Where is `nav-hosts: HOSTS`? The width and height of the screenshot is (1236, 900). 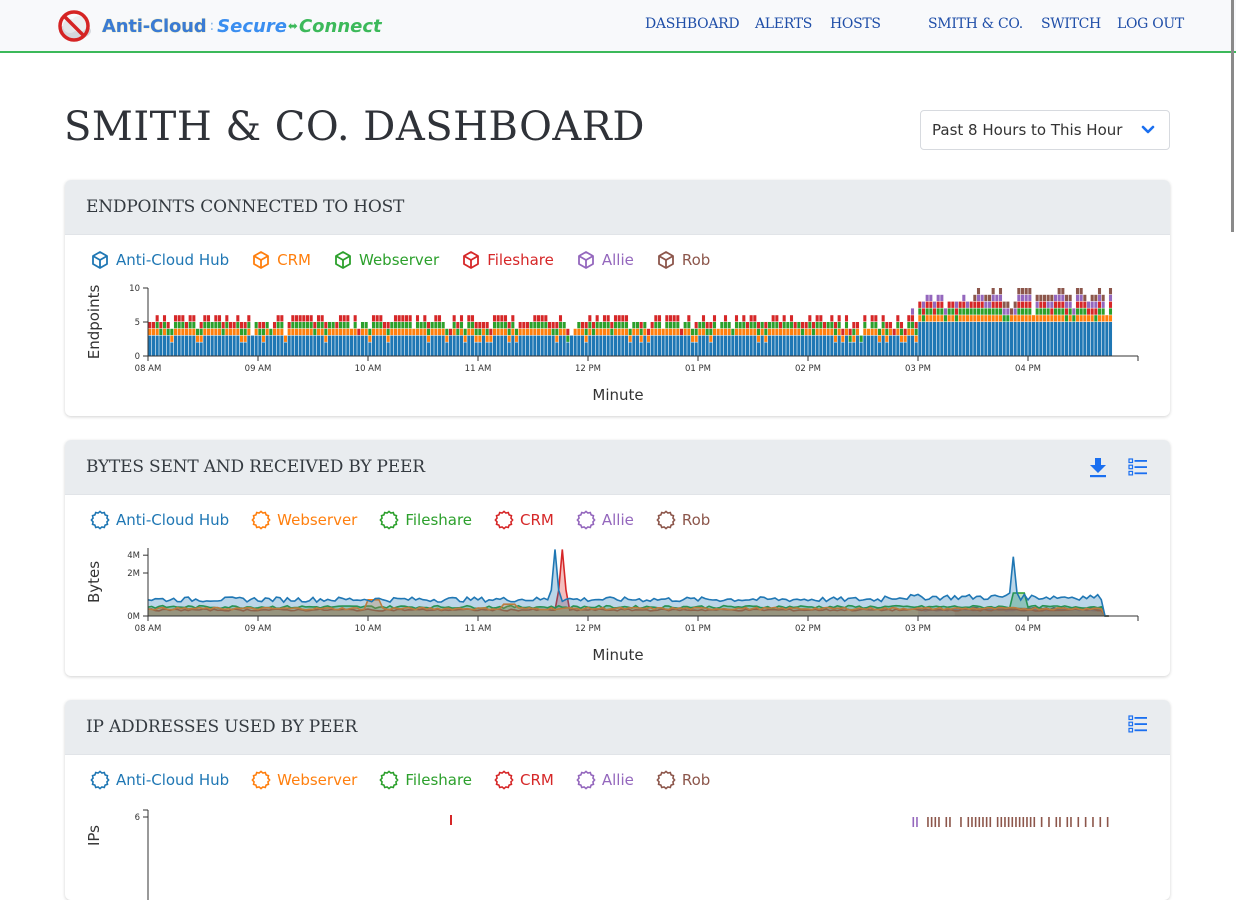
nav-hosts: HOSTS is located at coordinates (855, 24).